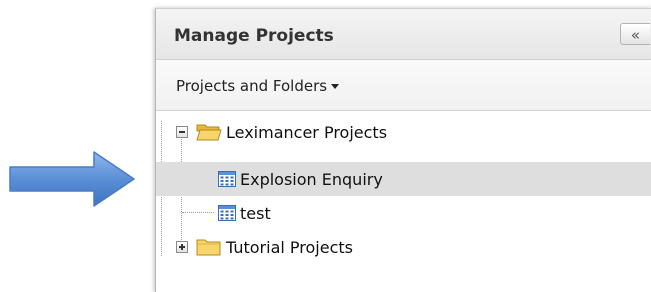 Image resolution: width=651 pixels, height=292 pixels. Describe the element at coordinates (635, 34) in the screenshot. I see `collapse-panel-button: «` at that location.